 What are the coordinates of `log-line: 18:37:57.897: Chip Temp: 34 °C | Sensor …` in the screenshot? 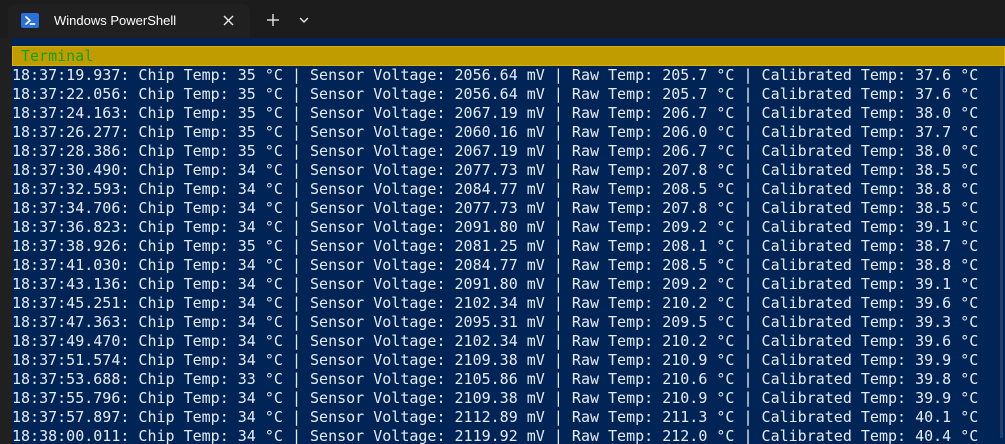 It's located at (495, 417).